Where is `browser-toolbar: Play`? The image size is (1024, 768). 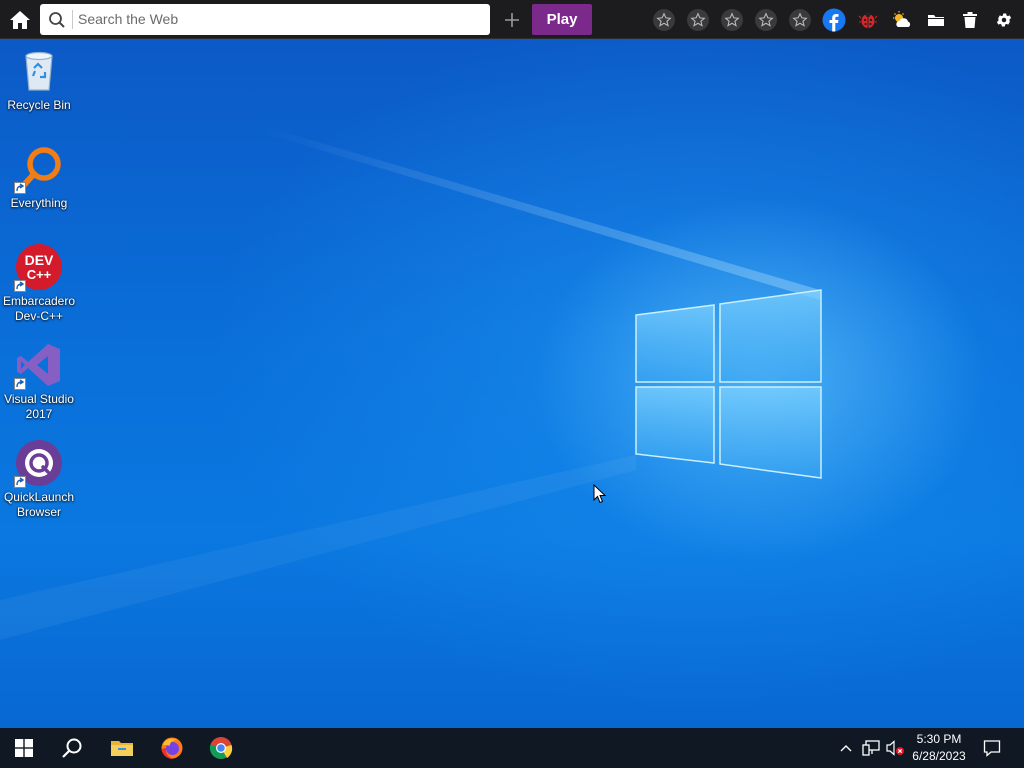
browser-toolbar: Play is located at coordinates (512, 19).